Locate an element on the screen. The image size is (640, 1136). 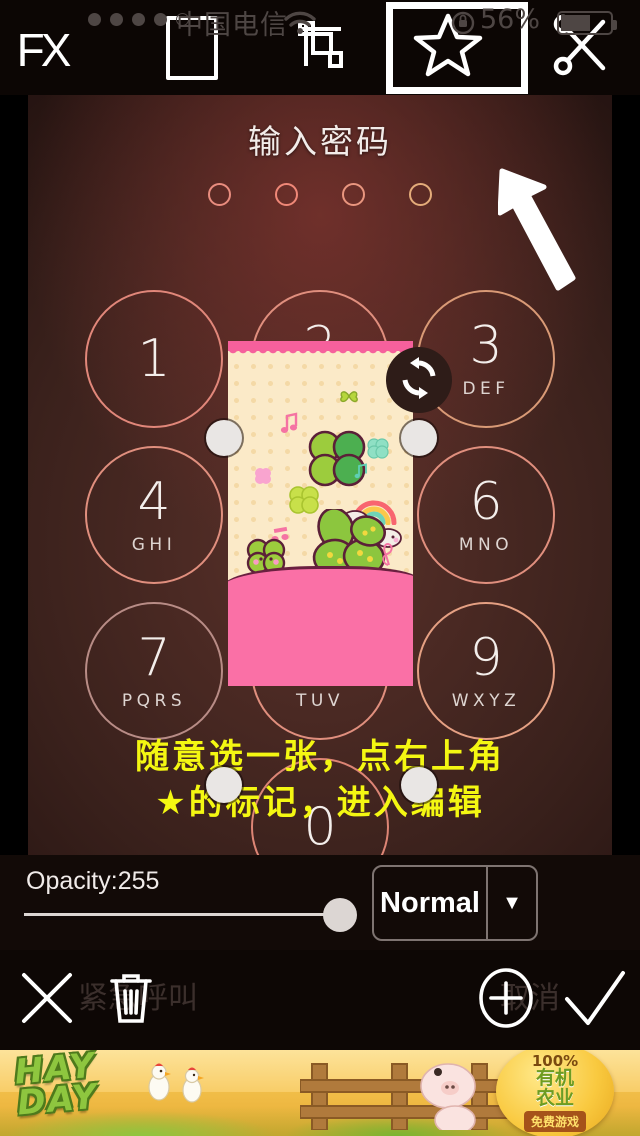
sticker-overlay is located at coordinates (320, 513).